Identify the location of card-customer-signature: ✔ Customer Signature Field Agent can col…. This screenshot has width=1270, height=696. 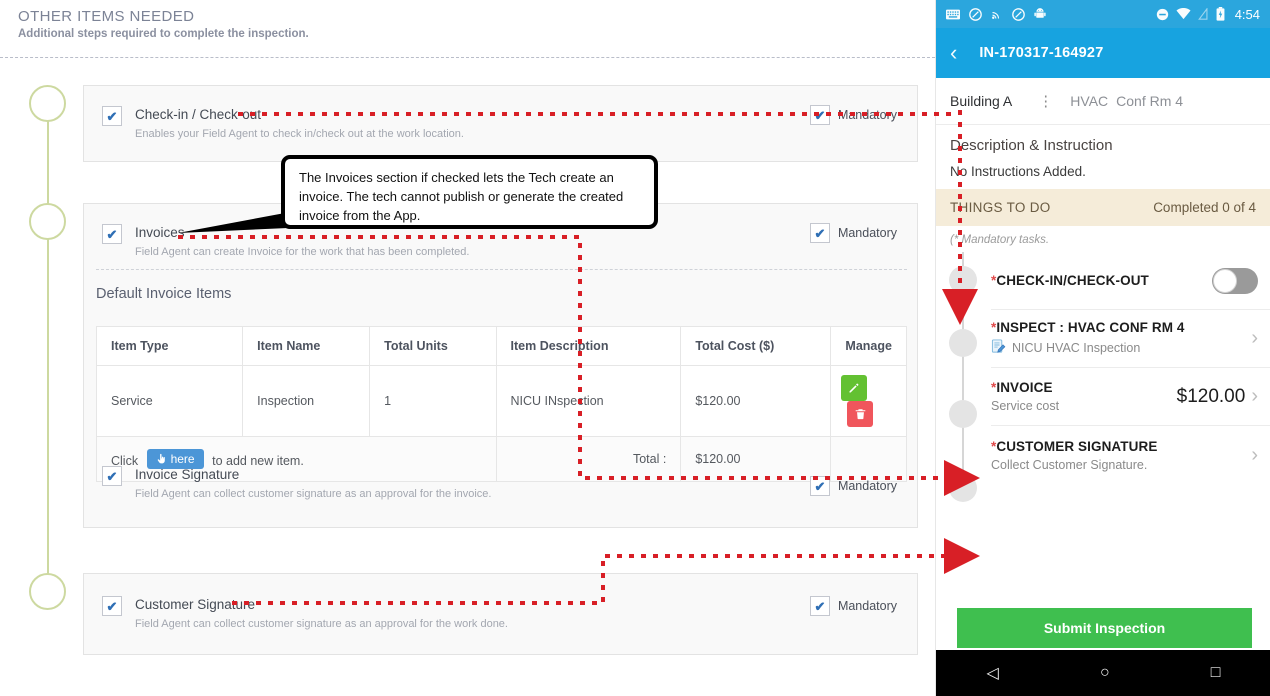
(500, 614).